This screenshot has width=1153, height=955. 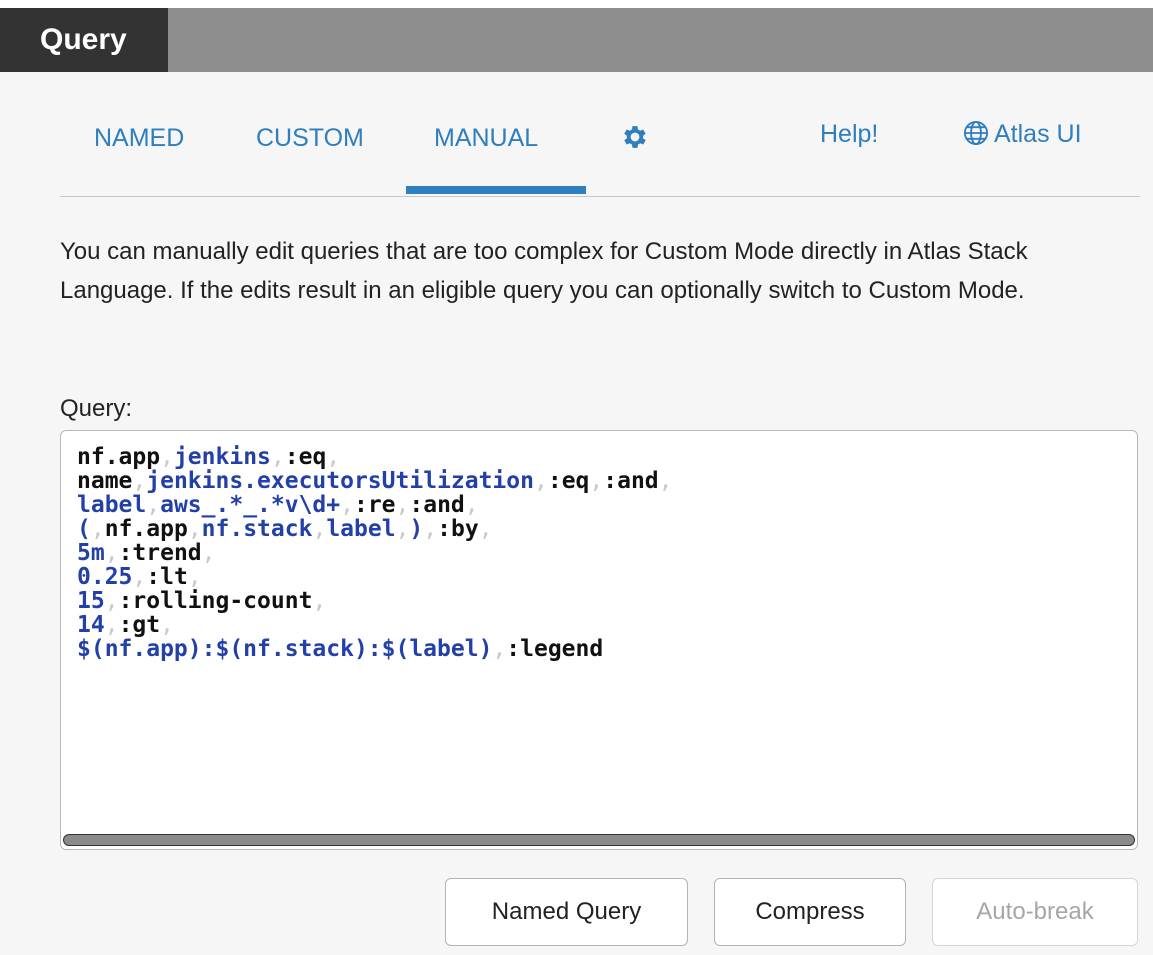 I want to click on code-word: :lt, so click(x=167, y=577).